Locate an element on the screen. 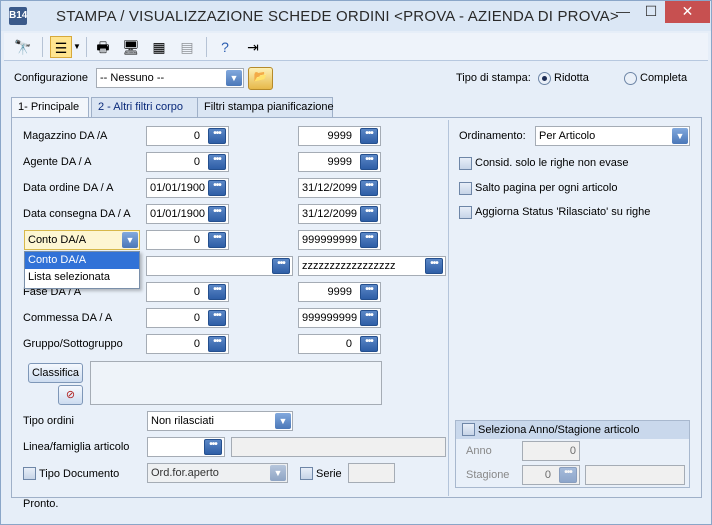  commessa-to: 999999999 ••• is located at coordinates (339, 318).